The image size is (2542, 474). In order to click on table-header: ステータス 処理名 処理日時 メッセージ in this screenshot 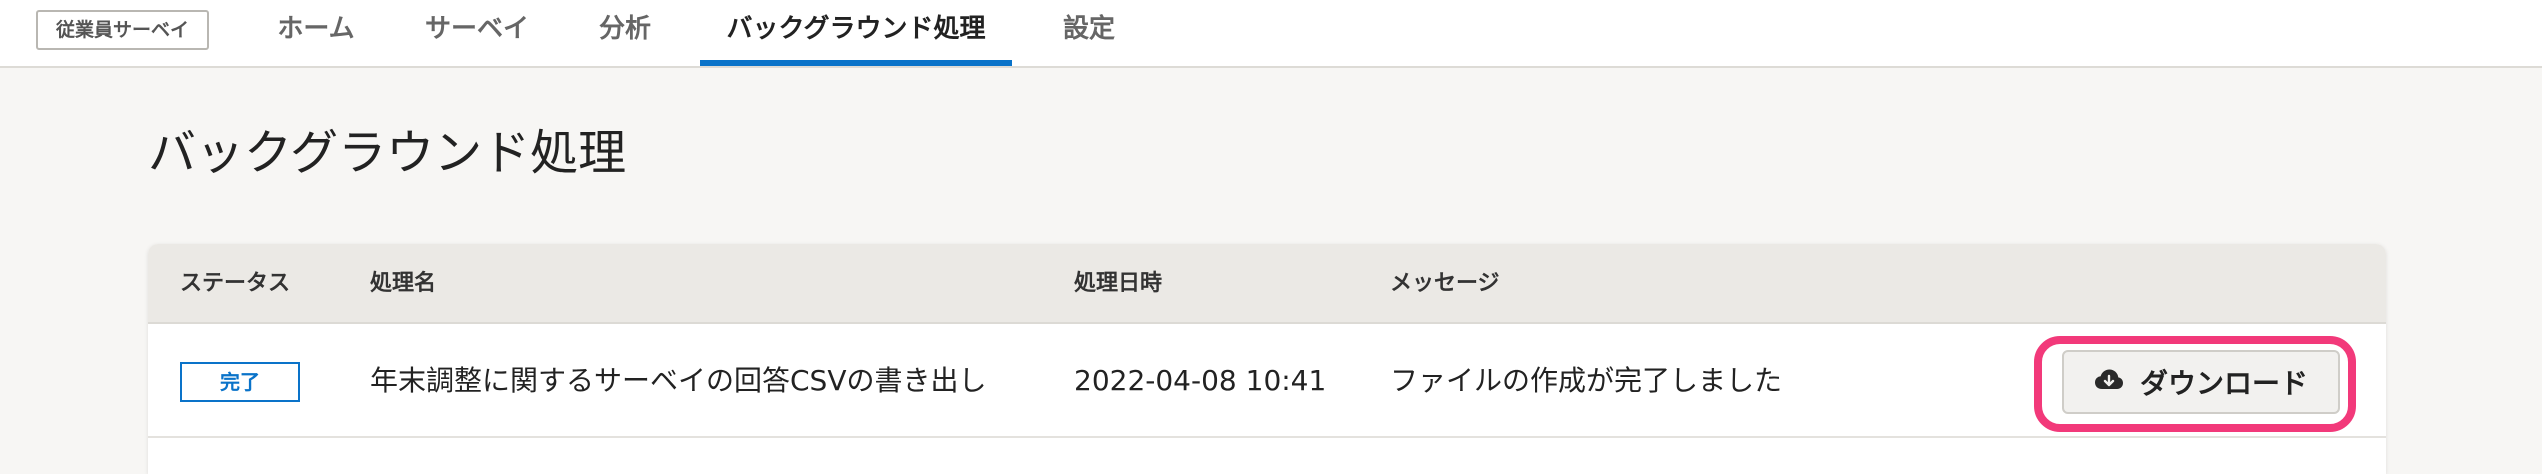, I will do `click(1267, 284)`.